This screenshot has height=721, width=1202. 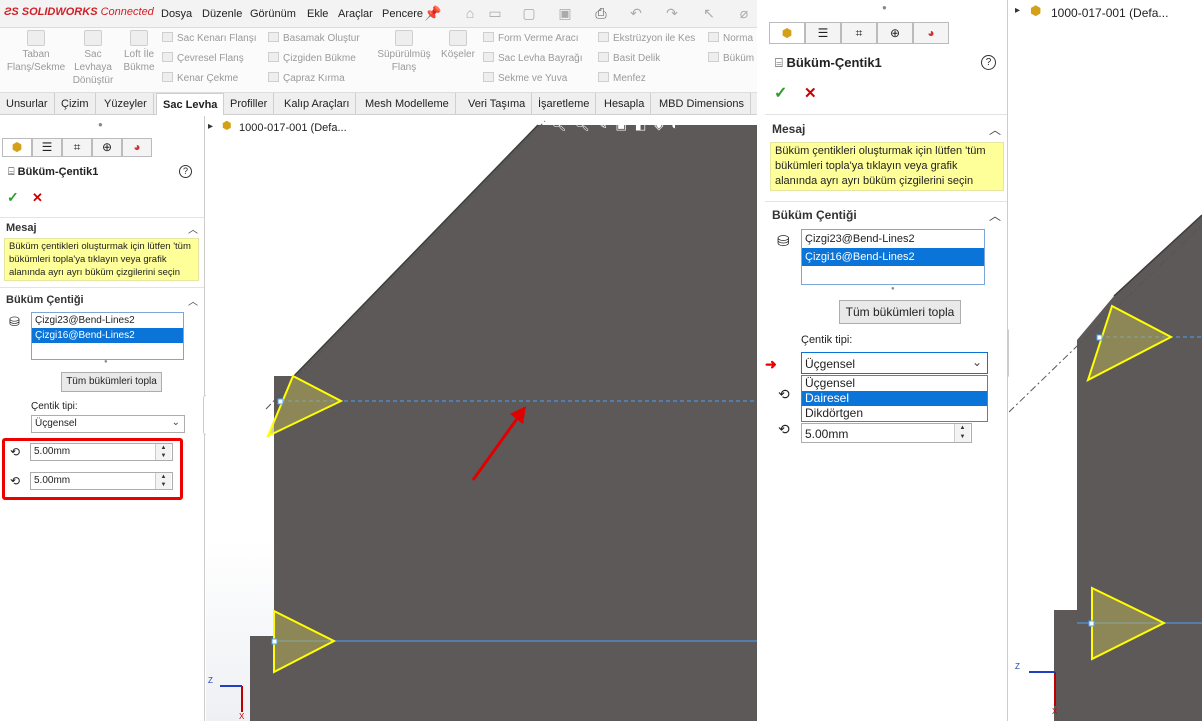 What do you see at coordinates (709, 13) in the screenshot?
I see `select-icon: ↖` at bounding box center [709, 13].